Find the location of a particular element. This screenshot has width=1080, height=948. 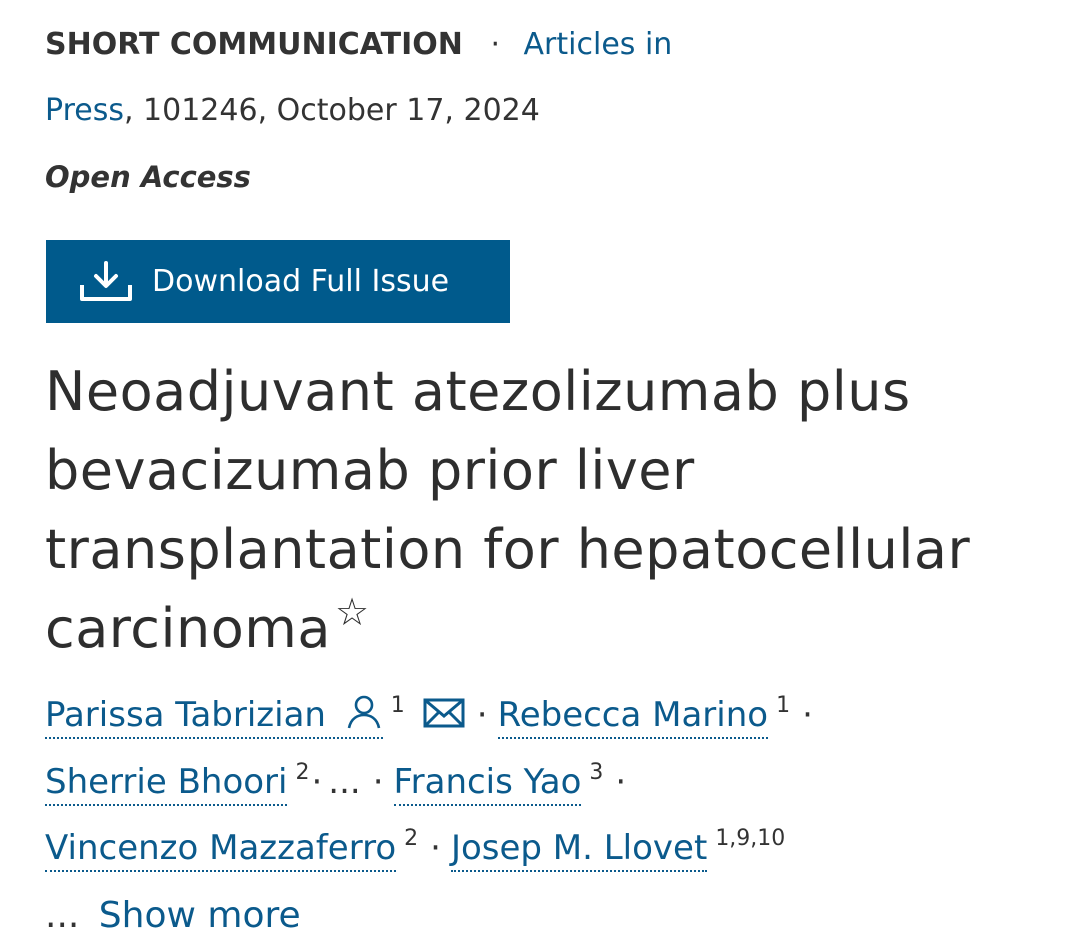

person-icon is located at coordinates (364, 711).